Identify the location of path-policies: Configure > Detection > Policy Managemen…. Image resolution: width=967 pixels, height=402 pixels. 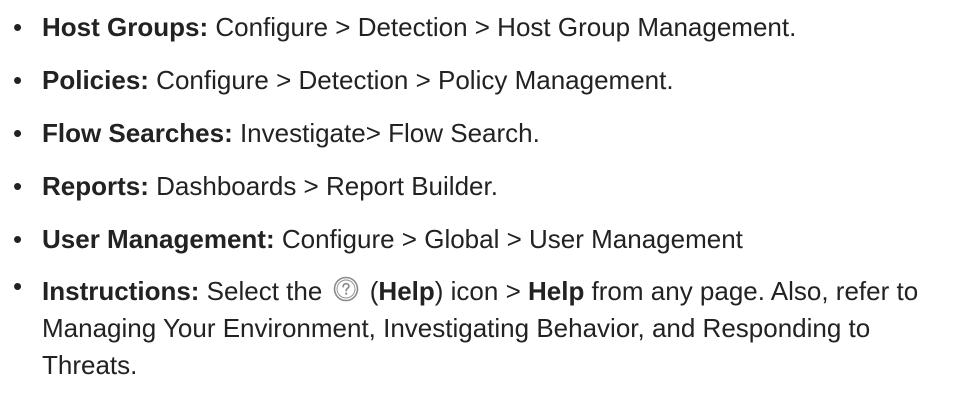
(411, 80).